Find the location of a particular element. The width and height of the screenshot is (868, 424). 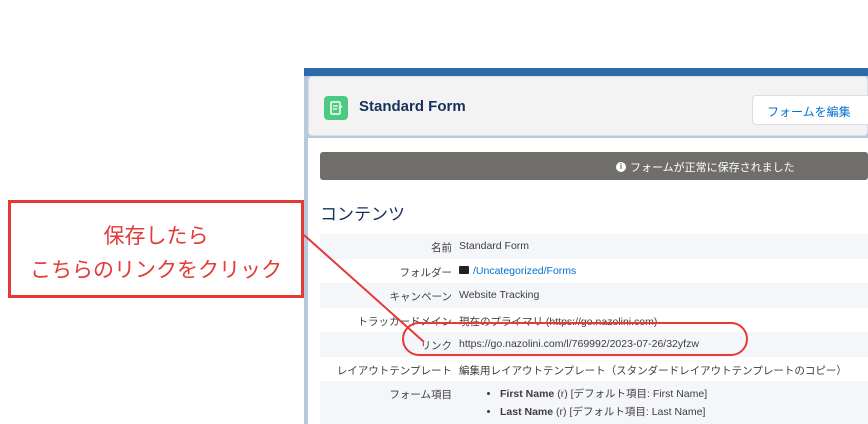

detail-label: フォルダー is located at coordinates (426, 272).